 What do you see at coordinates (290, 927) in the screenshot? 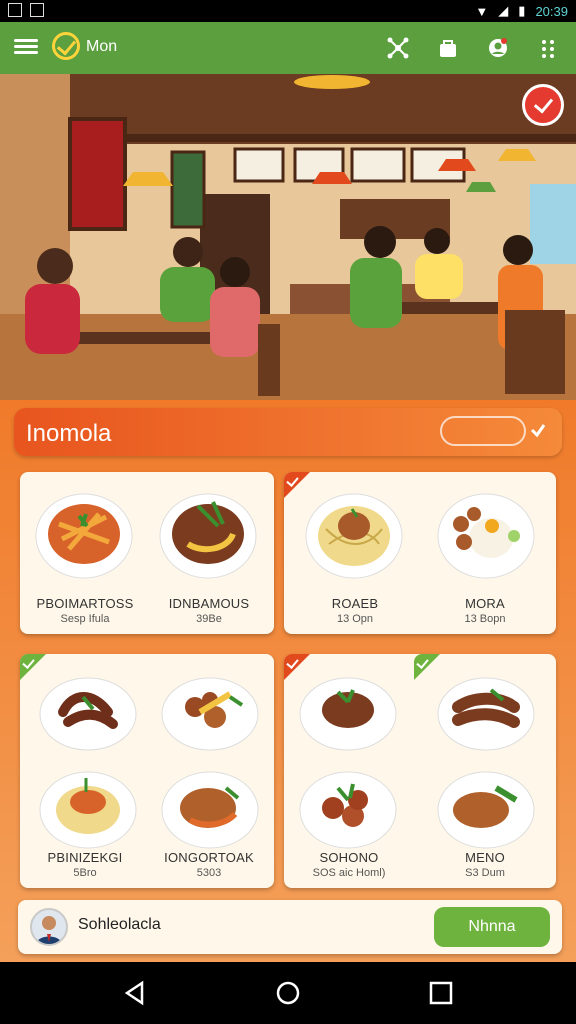
I see `user-bar: Sohleolacla Nhnna` at bounding box center [290, 927].